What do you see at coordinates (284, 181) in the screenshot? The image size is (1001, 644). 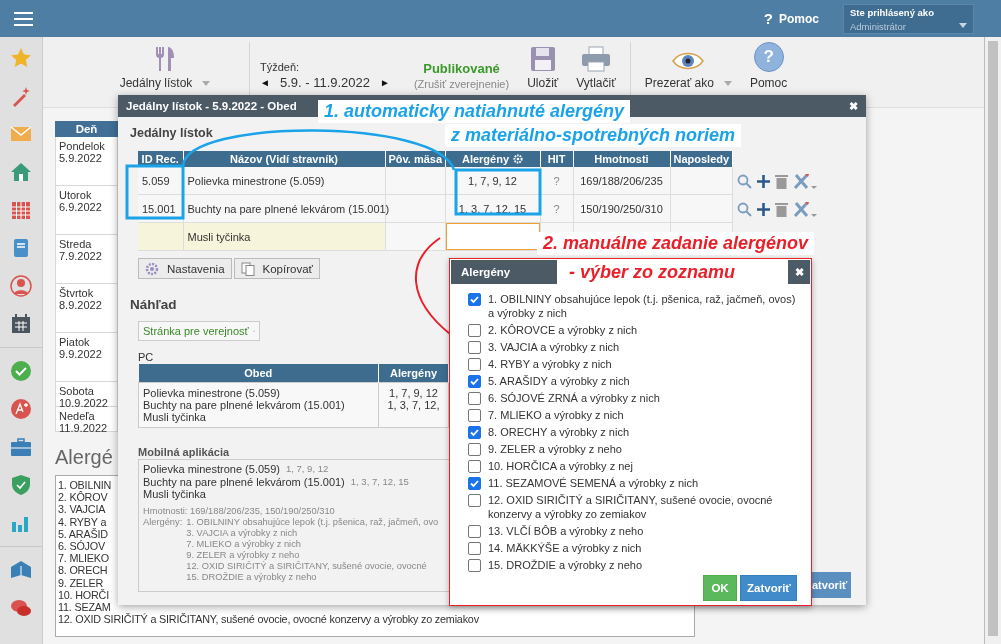 I see `table-cell: Polievka minestrone (5.059)` at bounding box center [284, 181].